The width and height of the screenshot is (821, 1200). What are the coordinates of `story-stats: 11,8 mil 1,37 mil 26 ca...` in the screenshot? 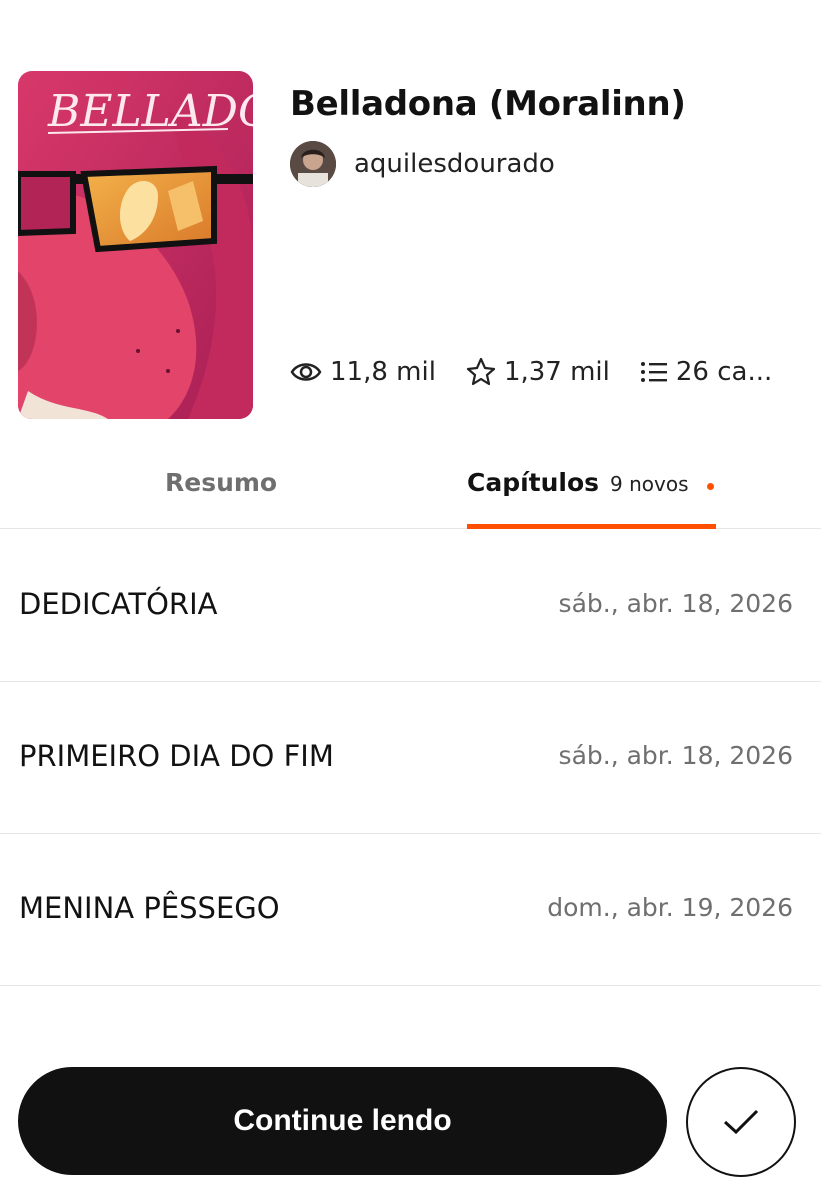 It's located at (531, 372).